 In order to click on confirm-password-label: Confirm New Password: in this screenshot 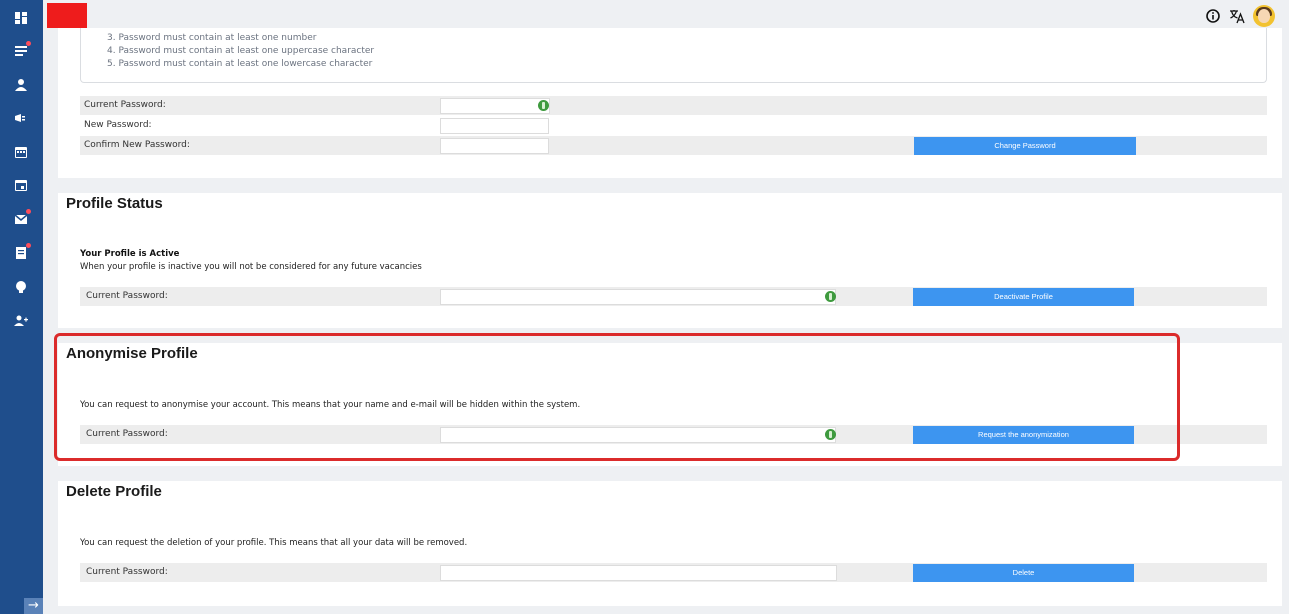, I will do `click(137, 145)`.